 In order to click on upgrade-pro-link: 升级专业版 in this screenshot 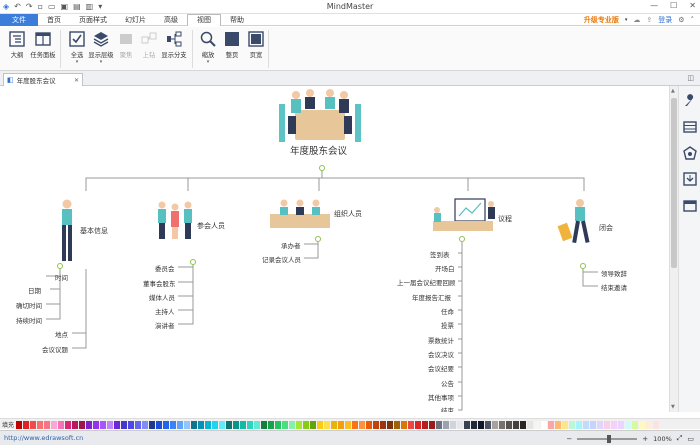, I will do `click(601, 20)`.